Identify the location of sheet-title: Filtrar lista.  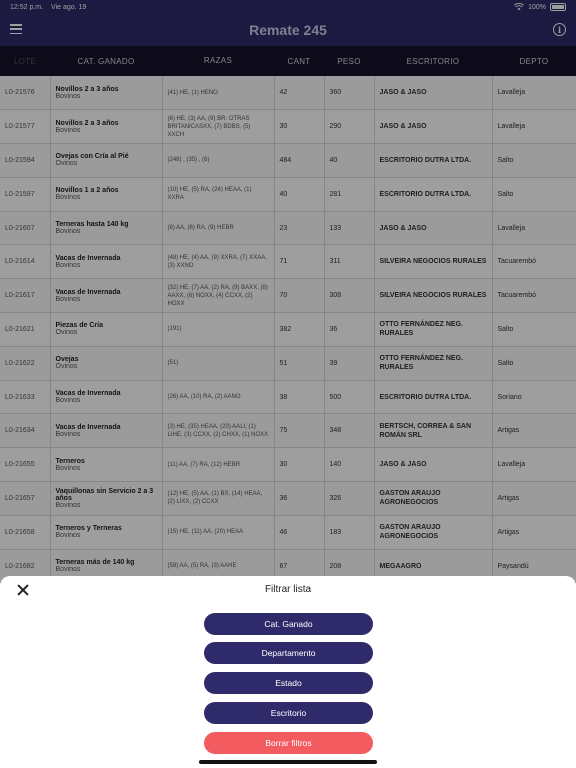
(288, 589).